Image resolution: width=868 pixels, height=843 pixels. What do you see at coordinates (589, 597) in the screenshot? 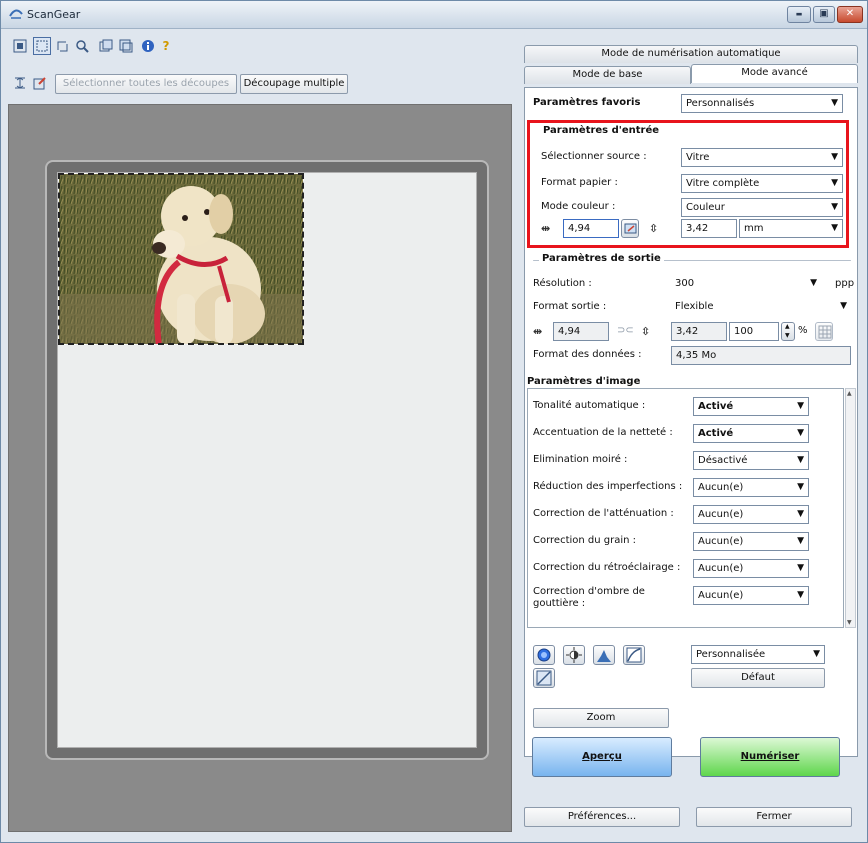
I see `gutter-shadow-label: Correction d'ombre de gouttière :` at bounding box center [589, 597].